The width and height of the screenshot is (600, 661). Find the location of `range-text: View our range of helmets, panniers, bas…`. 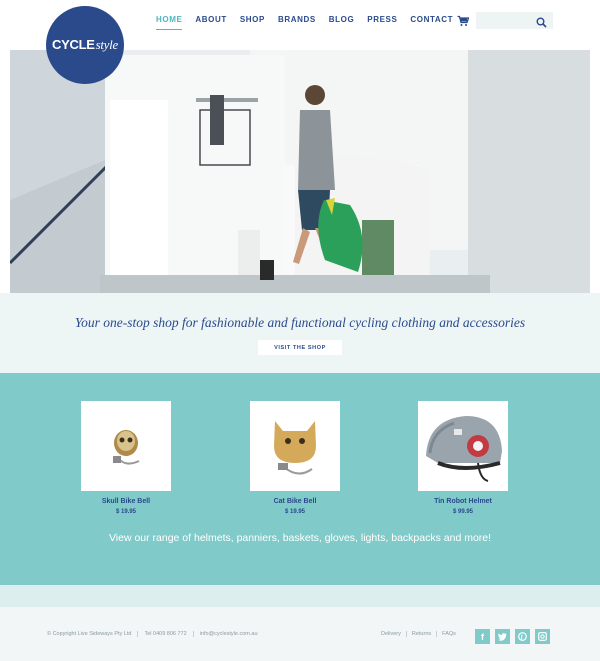

range-text: View our range of helmets, panniers, bas… is located at coordinates (300, 538).